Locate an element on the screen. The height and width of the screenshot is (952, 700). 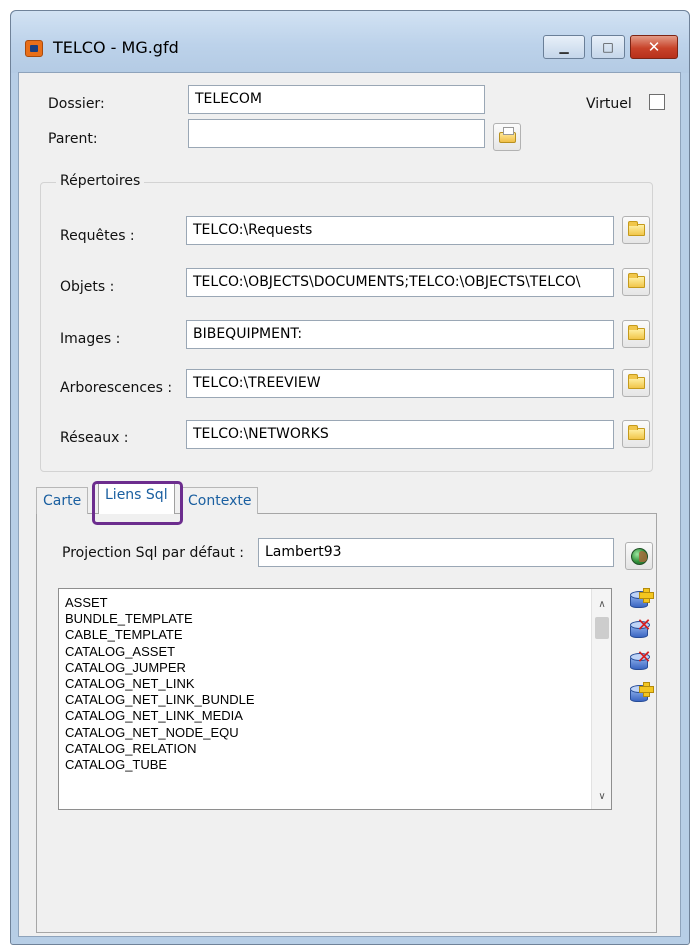
list-item: BUNDLE_TEMPLATE is located at coordinates (325, 619).